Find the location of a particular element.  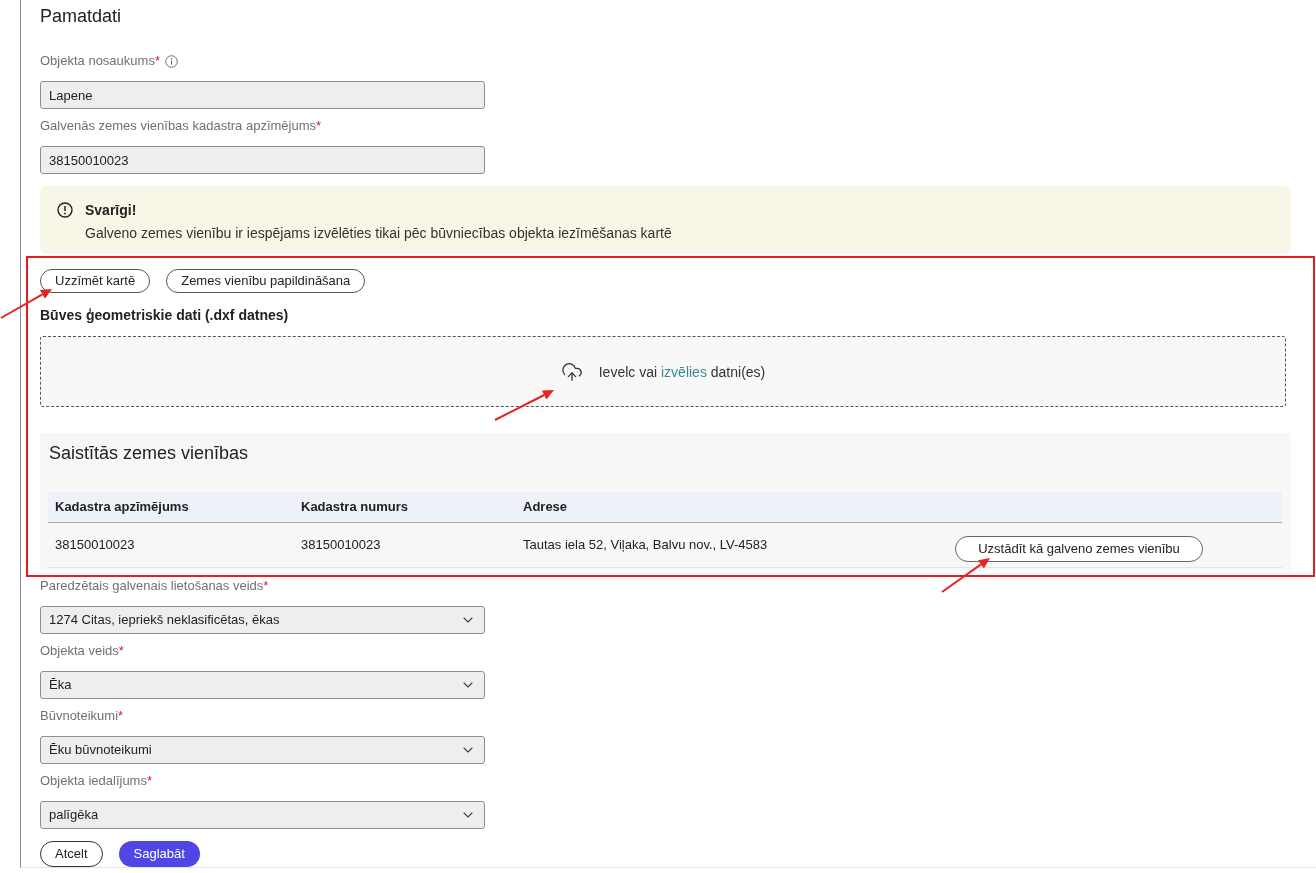

field-label: Objekta nosaukums* is located at coordinates (100, 61).